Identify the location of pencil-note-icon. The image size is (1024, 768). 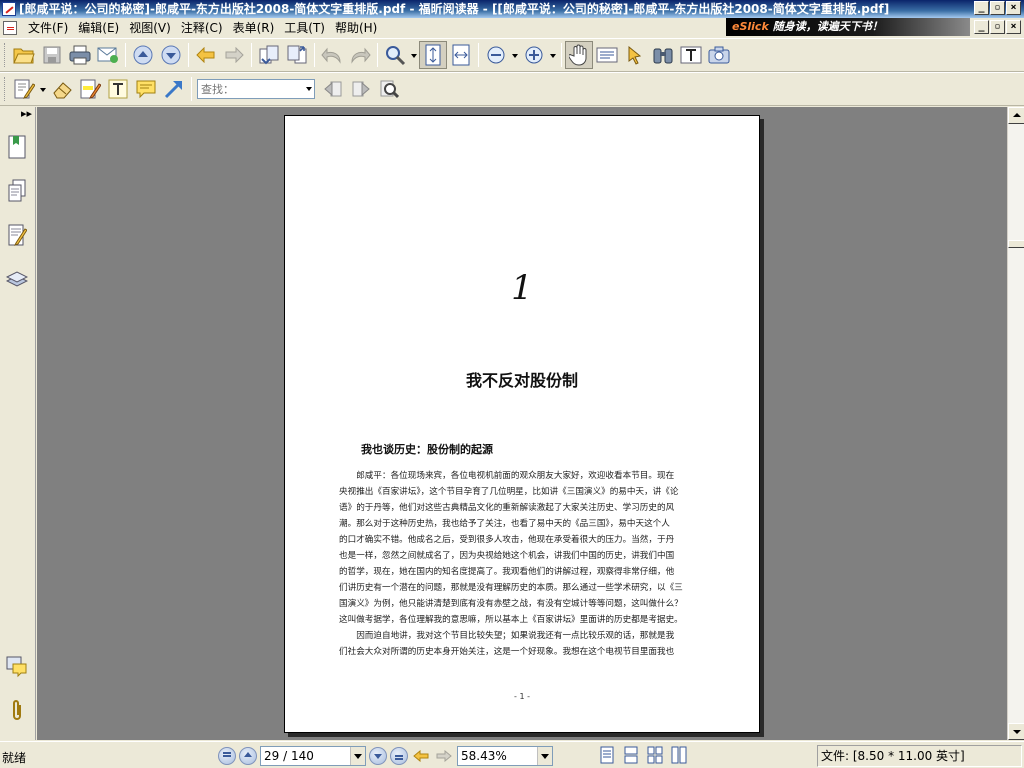
(24, 89).